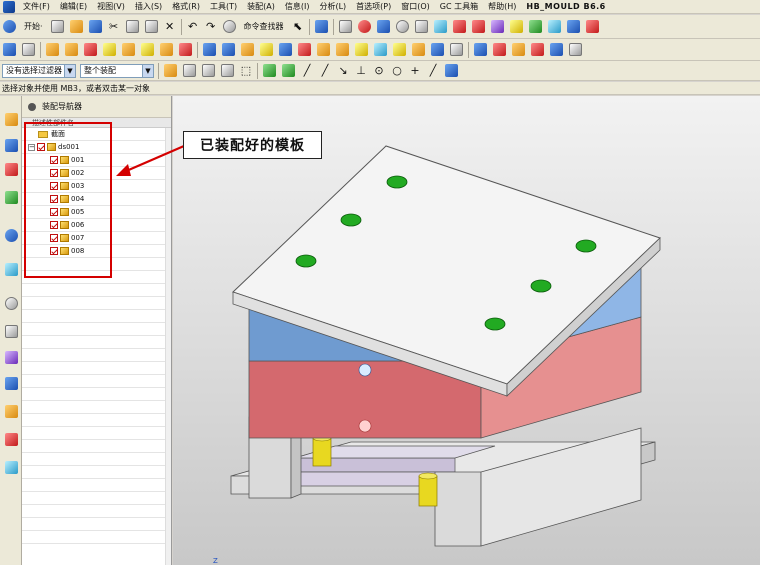  Describe the element at coordinates (304, 50) in the screenshot. I see `edge-blend-button` at that location.